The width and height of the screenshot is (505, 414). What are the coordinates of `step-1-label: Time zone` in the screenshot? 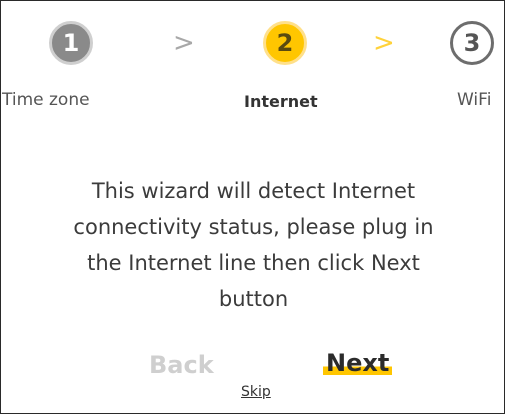 It's located at (46, 100).